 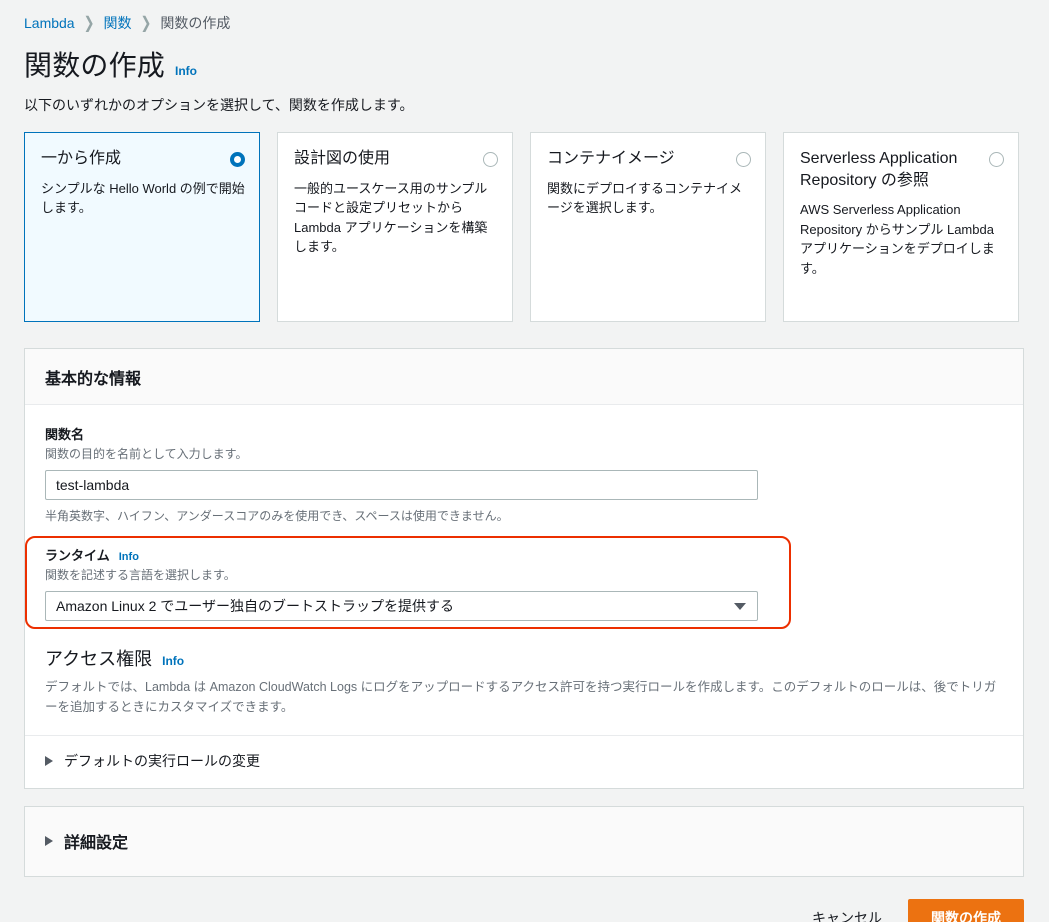 What do you see at coordinates (140, 575) in the screenshot?
I see `runtime-description: 関数を記述する言語を選択します。` at bounding box center [140, 575].